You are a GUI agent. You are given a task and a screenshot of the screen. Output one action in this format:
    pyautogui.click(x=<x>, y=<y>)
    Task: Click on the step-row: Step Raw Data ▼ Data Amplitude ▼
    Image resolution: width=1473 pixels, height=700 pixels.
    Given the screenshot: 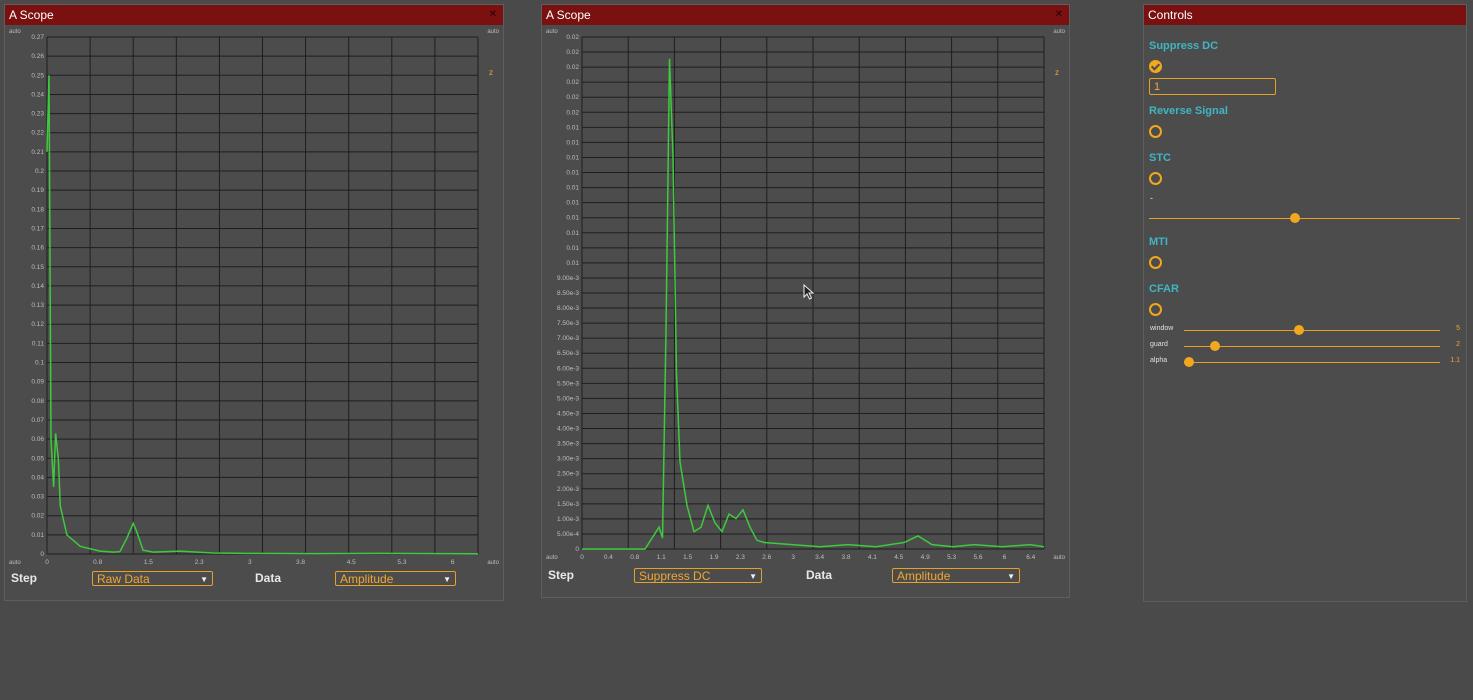 What is the action you would take?
    pyautogui.click(x=254, y=581)
    